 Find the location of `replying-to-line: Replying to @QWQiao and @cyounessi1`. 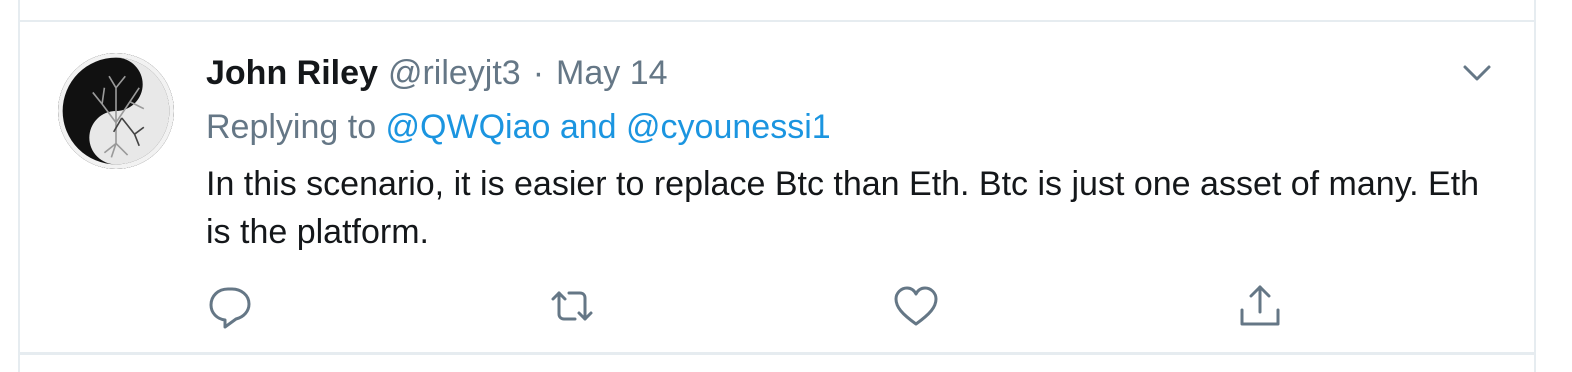

replying-to-line: Replying to @QWQiao and @cyounessi1 is located at coordinates (518, 127).